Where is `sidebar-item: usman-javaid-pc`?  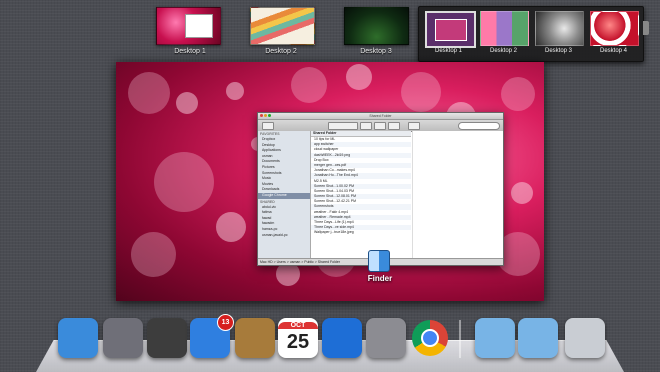
sidebar-item: usman-javaid-pc is located at coordinates (284, 236).